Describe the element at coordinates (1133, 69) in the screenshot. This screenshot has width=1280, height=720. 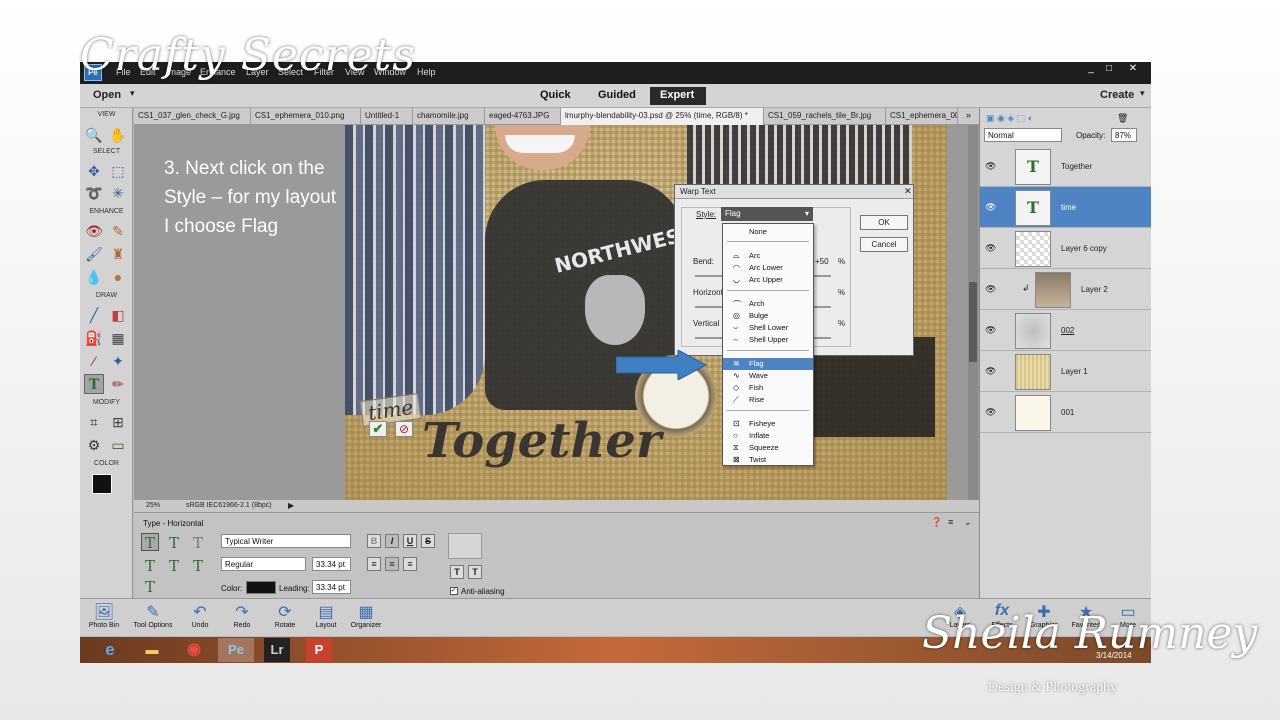
I see `close-button: ✕` at that location.